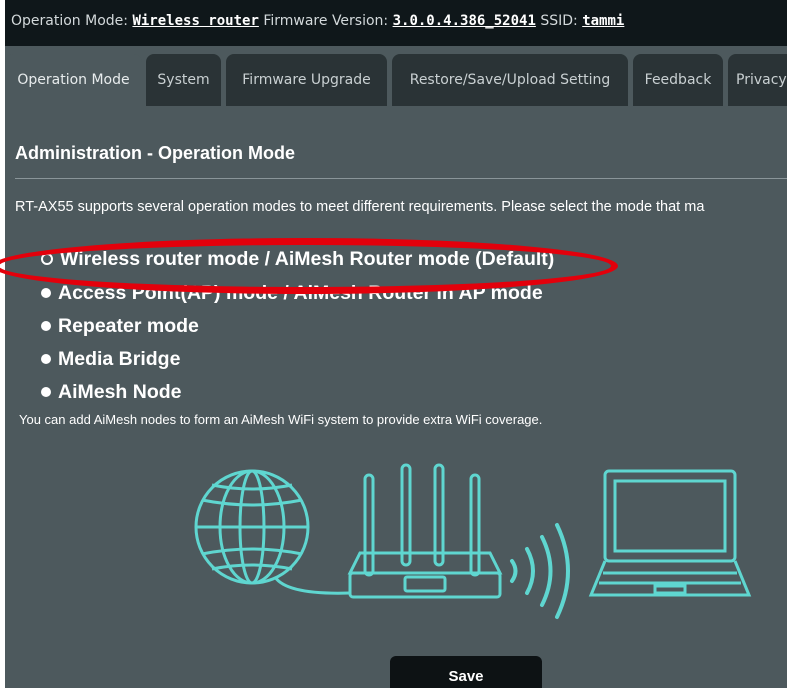 The image size is (787, 688). I want to click on tab-feedback: Feedback, so click(678, 80).